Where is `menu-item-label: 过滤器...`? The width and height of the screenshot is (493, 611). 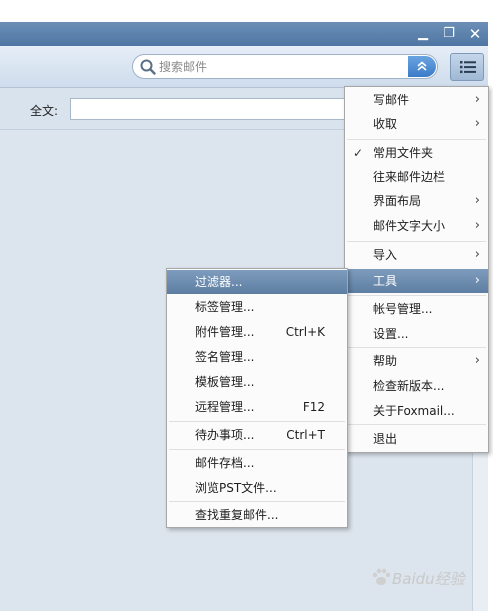
menu-item-label: 过滤器... is located at coordinates (219, 282).